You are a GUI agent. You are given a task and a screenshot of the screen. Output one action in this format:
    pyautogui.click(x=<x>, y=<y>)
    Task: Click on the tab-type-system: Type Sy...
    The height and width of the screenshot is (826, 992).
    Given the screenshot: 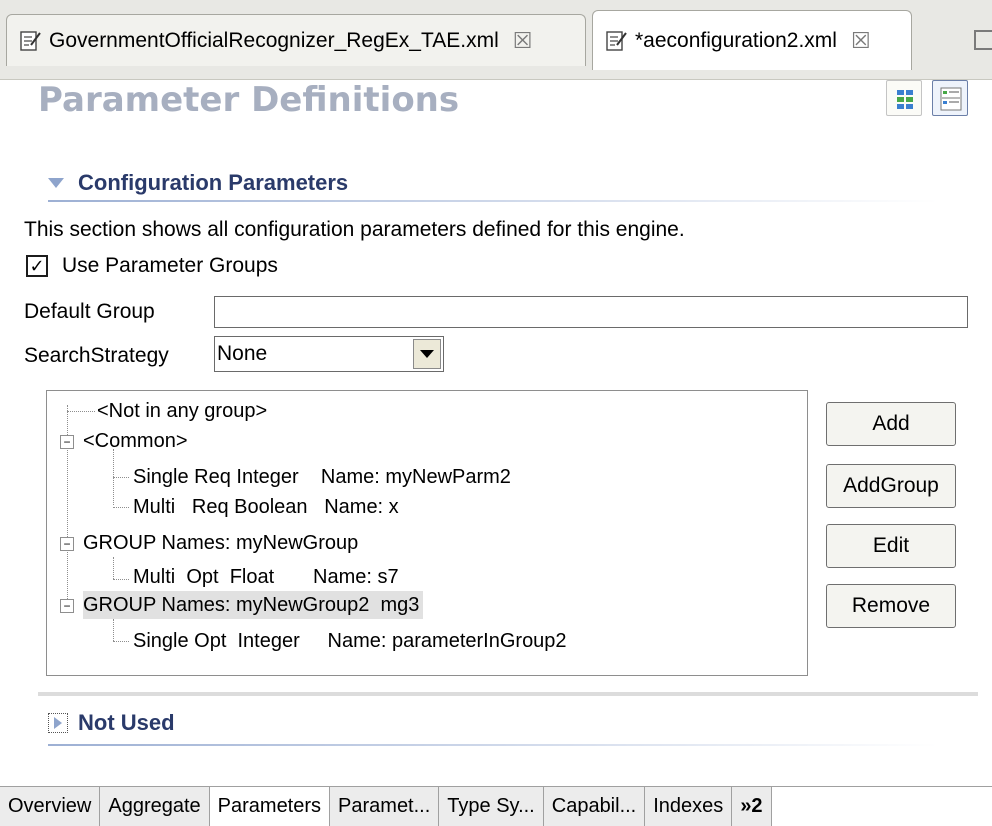 What is the action you would take?
    pyautogui.click(x=491, y=806)
    